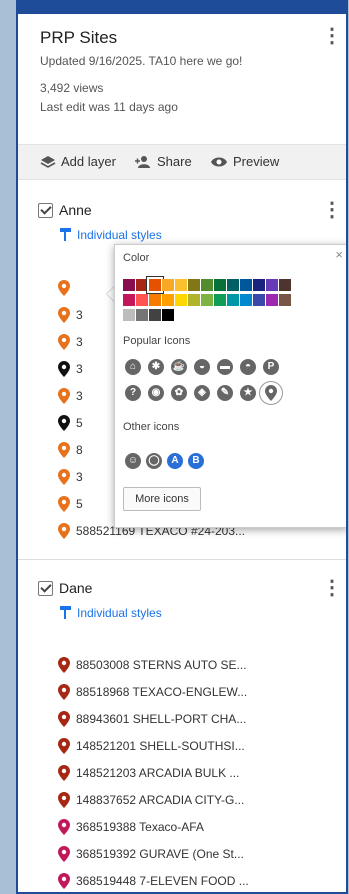 Image resolution: width=349 pixels, height=894 pixels. I want to click on add-layer-button: Add layer, so click(78, 161).